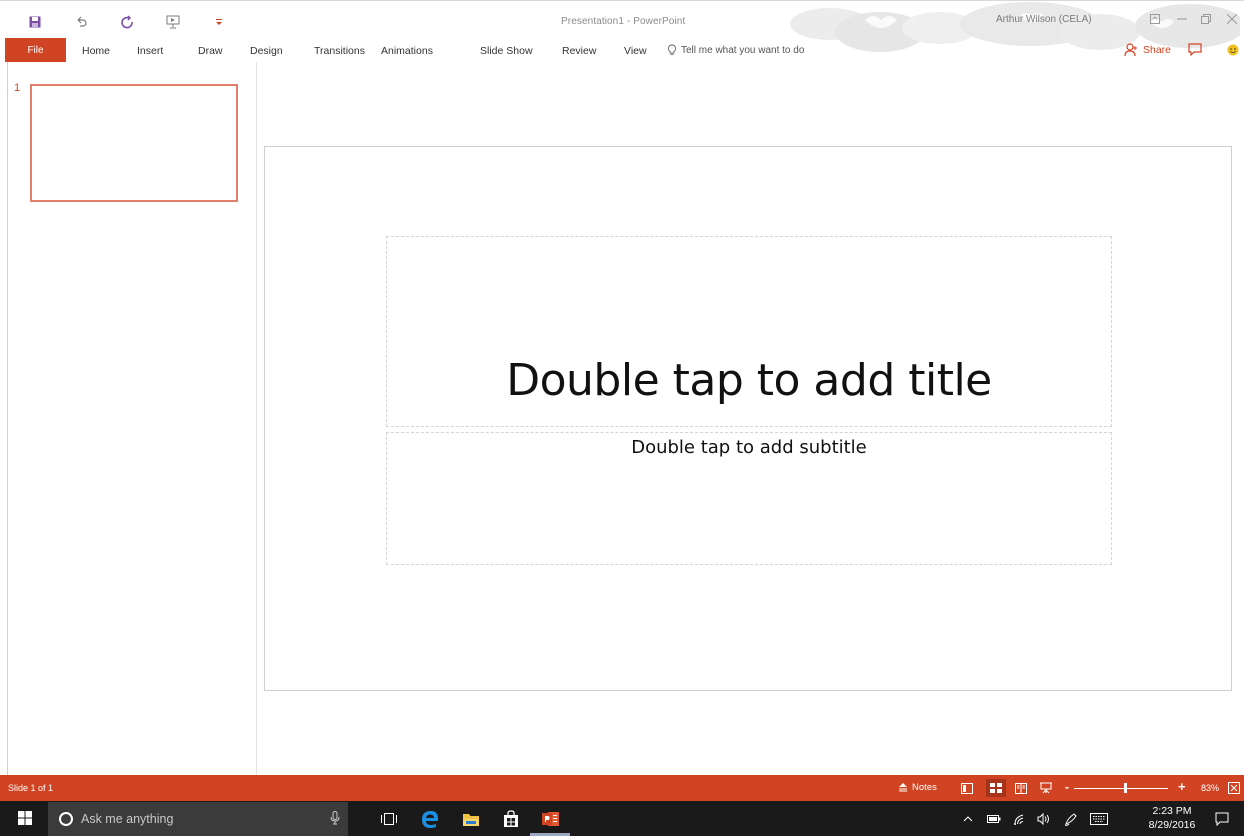 Image resolution: width=1244 pixels, height=836 pixels. What do you see at coordinates (1172, 818) in the screenshot?
I see `taskbar-clock: 2:23 PM 8/29/2016` at bounding box center [1172, 818].